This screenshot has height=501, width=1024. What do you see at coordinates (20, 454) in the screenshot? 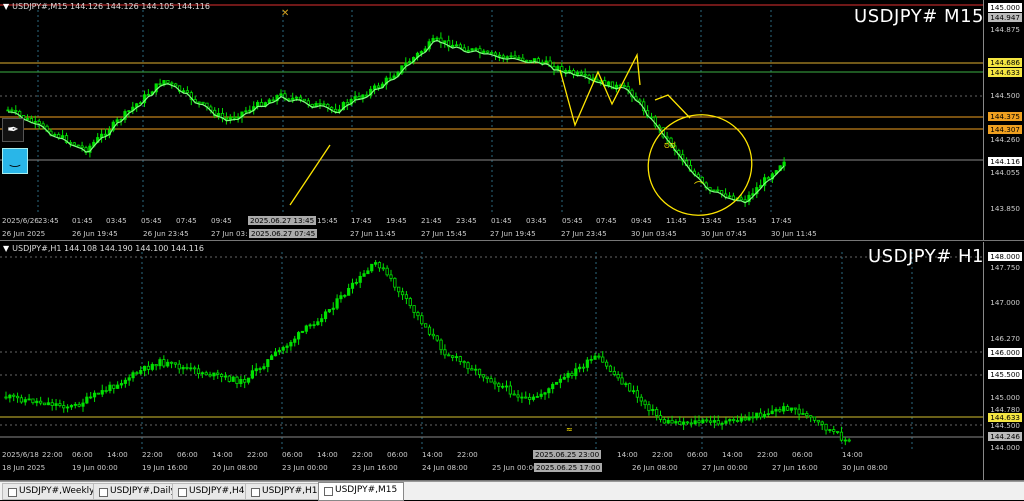
I see `time-label: 2025/6/18` at bounding box center [20, 454].